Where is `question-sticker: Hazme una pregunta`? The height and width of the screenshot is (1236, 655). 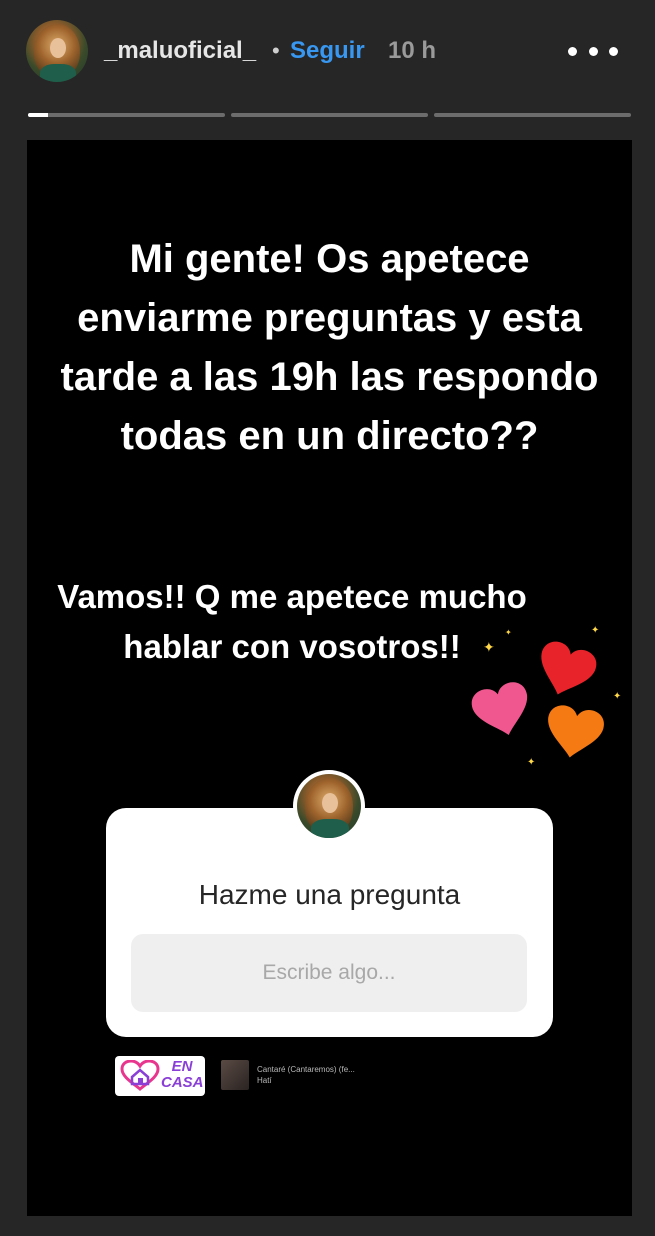
question-sticker: Hazme una pregunta is located at coordinates (329, 922).